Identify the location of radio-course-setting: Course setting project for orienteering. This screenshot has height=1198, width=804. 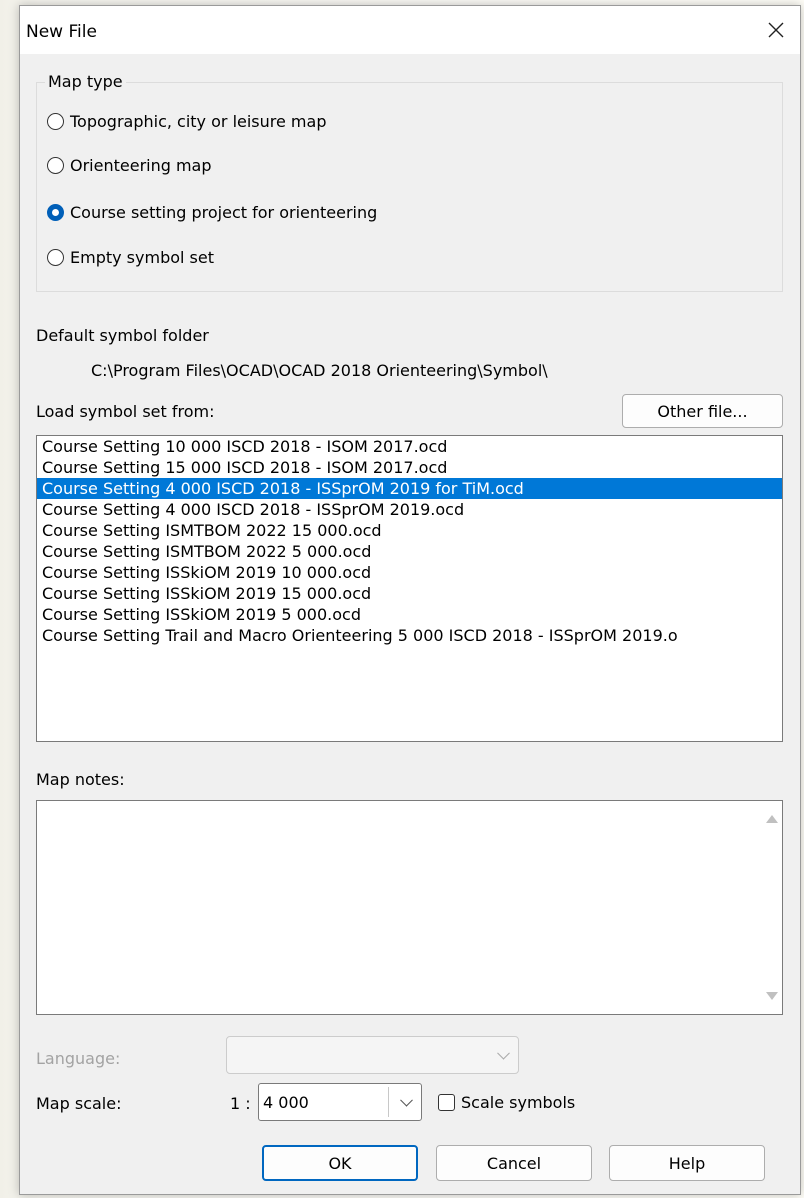
(212, 212).